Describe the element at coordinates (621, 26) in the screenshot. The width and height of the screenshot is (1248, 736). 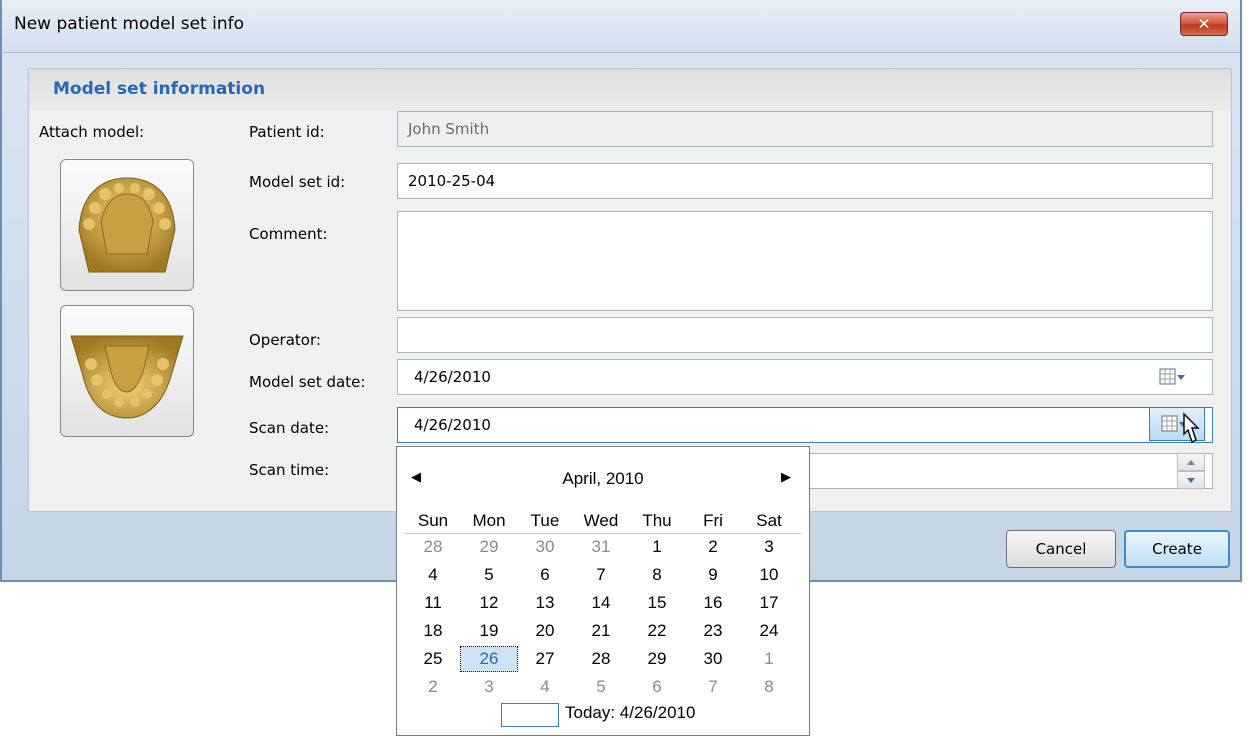
I see `title-bar: New patient model set info ✕` at that location.